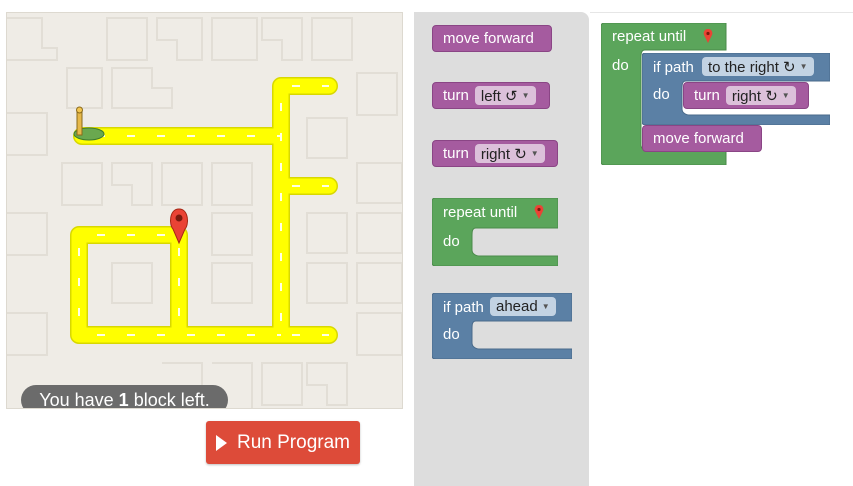 Image resolution: width=853 pixels, height=486 pixels. Describe the element at coordinates (495, 232) in the screenshot. I see `toolbox-repeat-until-block: repeat until do` at that location.